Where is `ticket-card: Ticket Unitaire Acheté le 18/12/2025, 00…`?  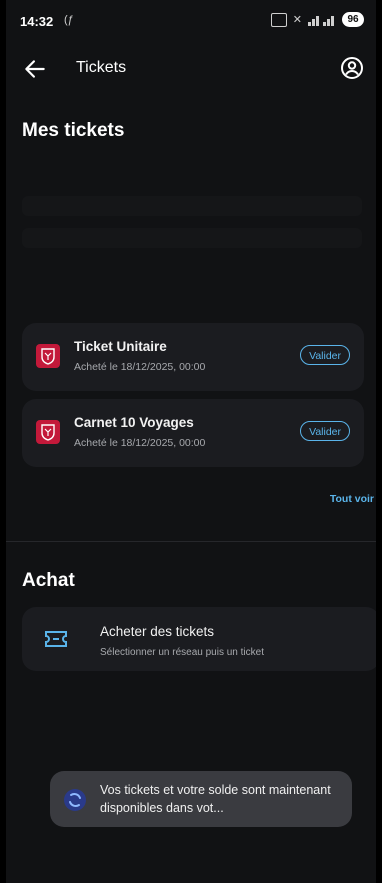 ticket-card: Ticket Unitaire Acheté le 18/12/2025, 00… is located at coordinates (193, 357).